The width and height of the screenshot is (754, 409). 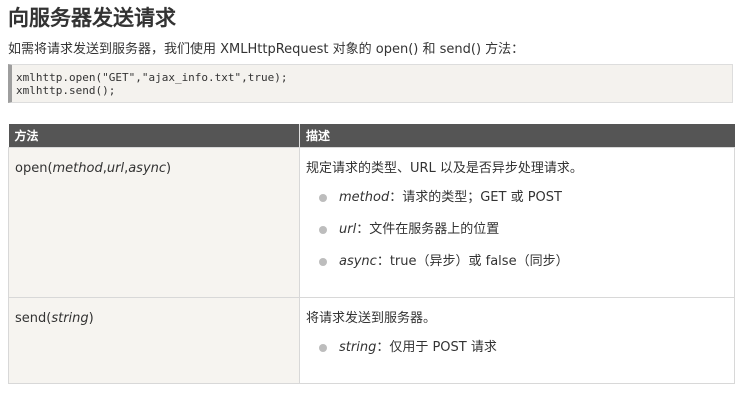 I want to click on method-arg: method, so click(x=77, y=168).